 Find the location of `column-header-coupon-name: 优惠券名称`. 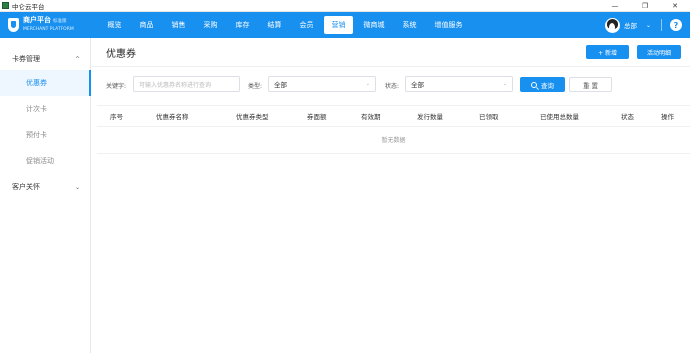

column-header-coupon-name: 优惠券名称 is located at coordinates (172, 117).